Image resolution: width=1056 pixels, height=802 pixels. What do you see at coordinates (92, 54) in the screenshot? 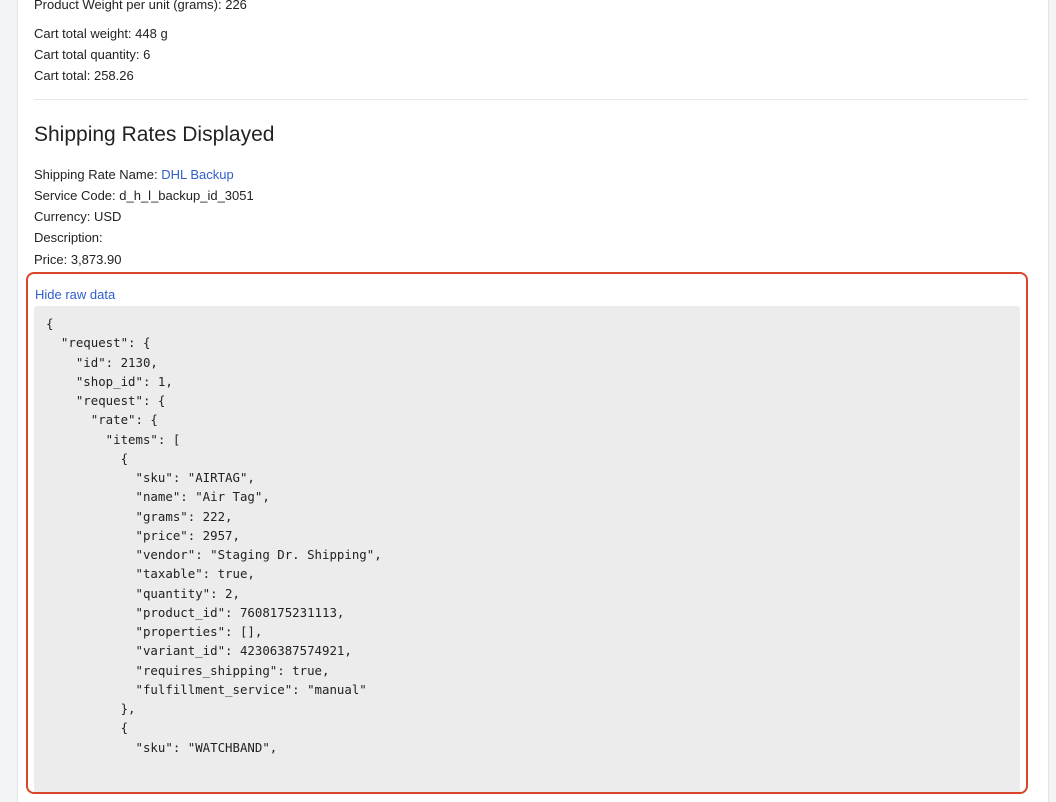
I see `cart-total-quantity: Cart total quantity: 6` at bounding box center [92, 54].